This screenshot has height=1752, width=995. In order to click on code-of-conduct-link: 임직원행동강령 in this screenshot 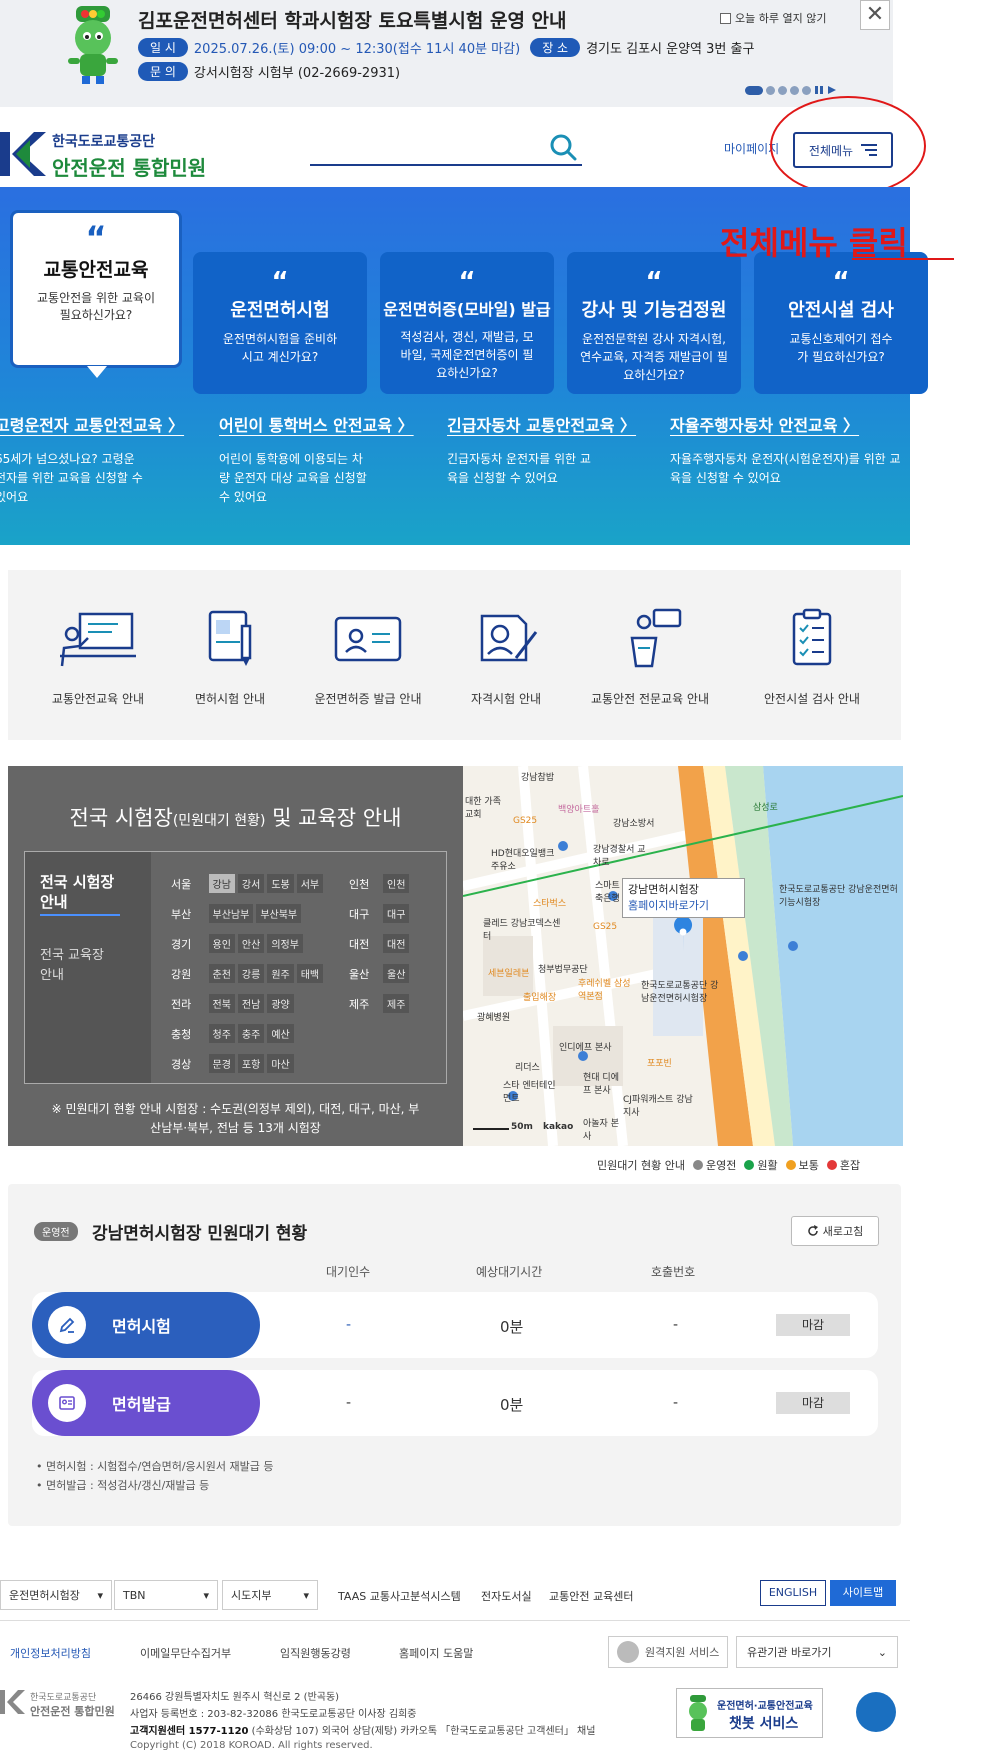, I will do `click(315, 1653)`.